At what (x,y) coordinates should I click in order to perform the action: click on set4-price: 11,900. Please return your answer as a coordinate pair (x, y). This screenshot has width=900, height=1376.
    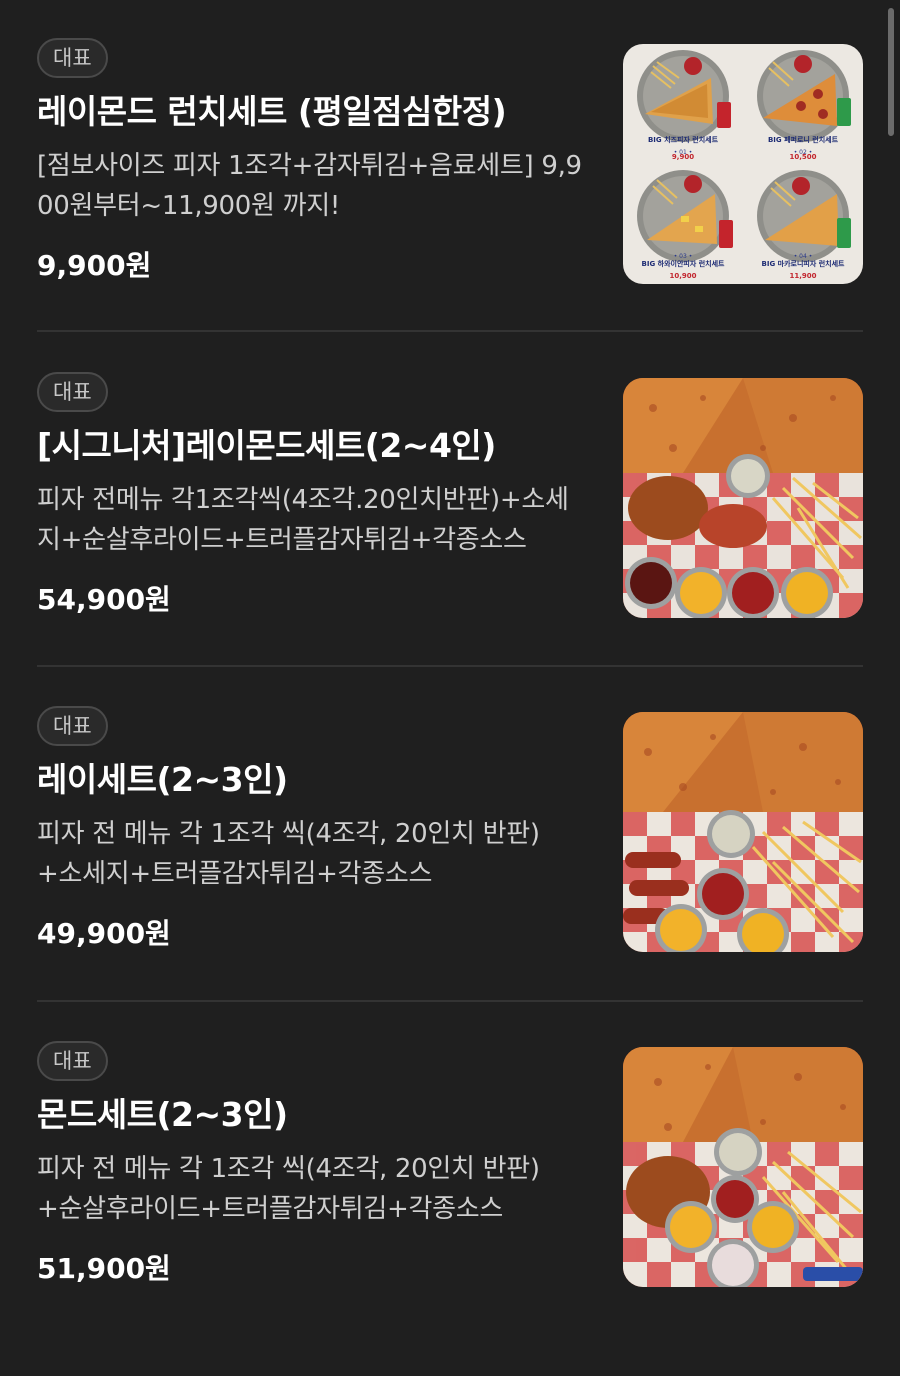
    Looking at the image, I should click on (802, 276).